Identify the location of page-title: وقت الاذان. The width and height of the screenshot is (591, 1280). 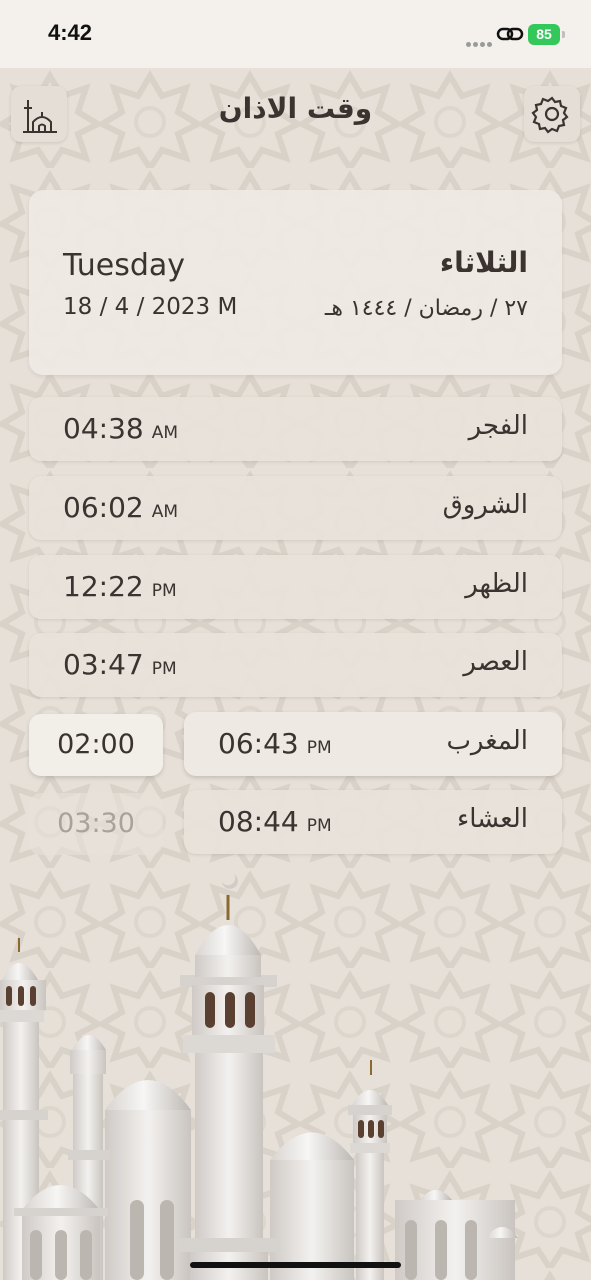
(295, 108).